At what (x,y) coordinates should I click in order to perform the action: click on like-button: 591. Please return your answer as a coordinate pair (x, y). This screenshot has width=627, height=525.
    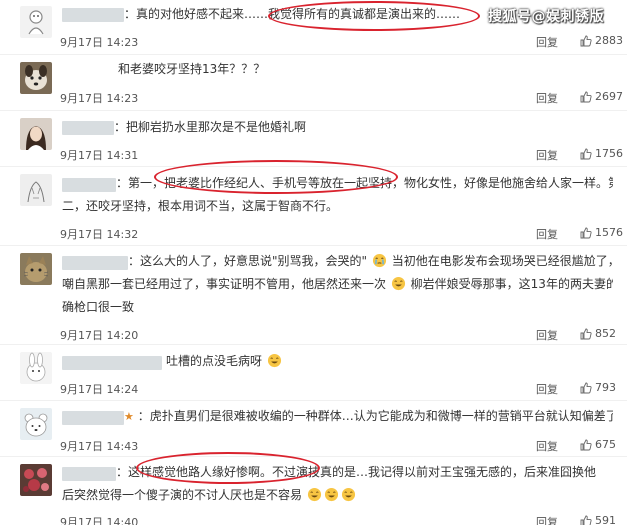
    Looking at the image, I should click on (598, 519).